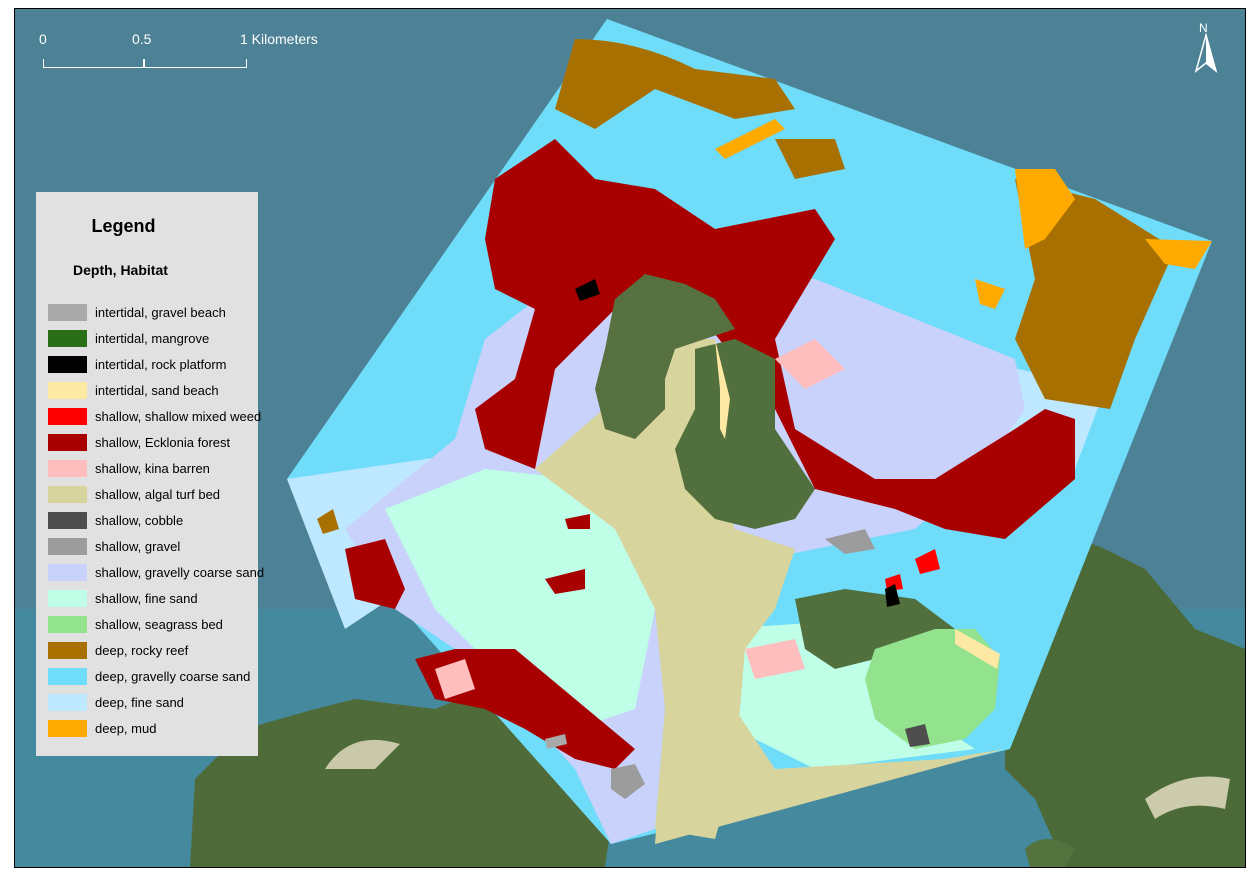 The height and width of the screenshot is (892, 1260). I want to click on legend-item-label: shallow, seagrass bed, so click(159, 624).